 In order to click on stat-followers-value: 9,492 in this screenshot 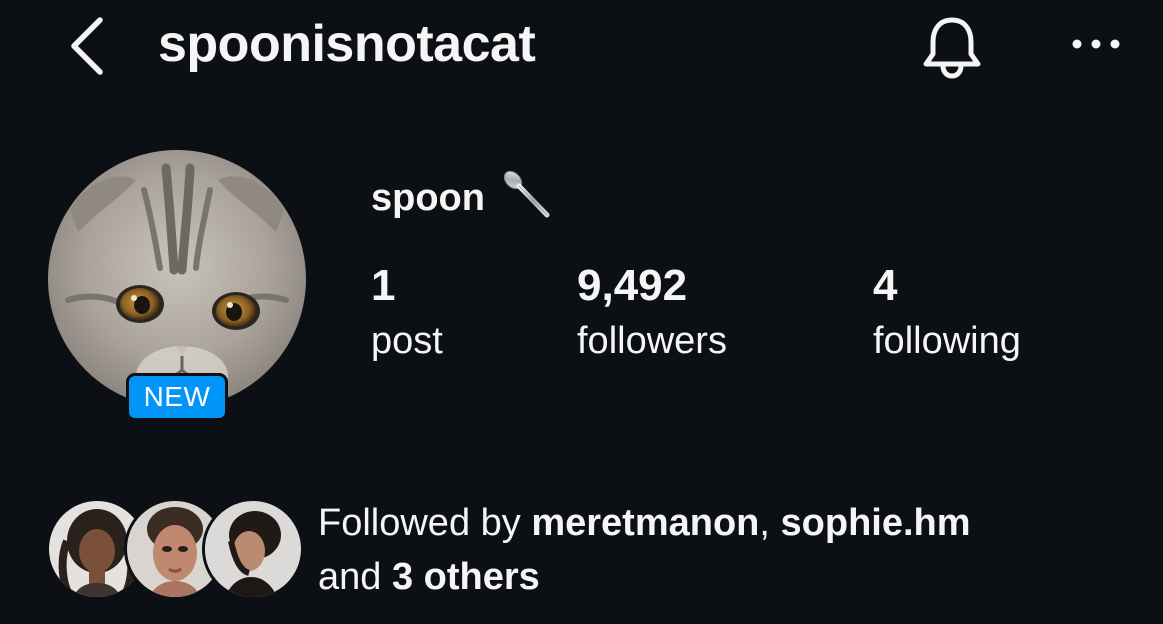, I will do `click(632, 285)`.